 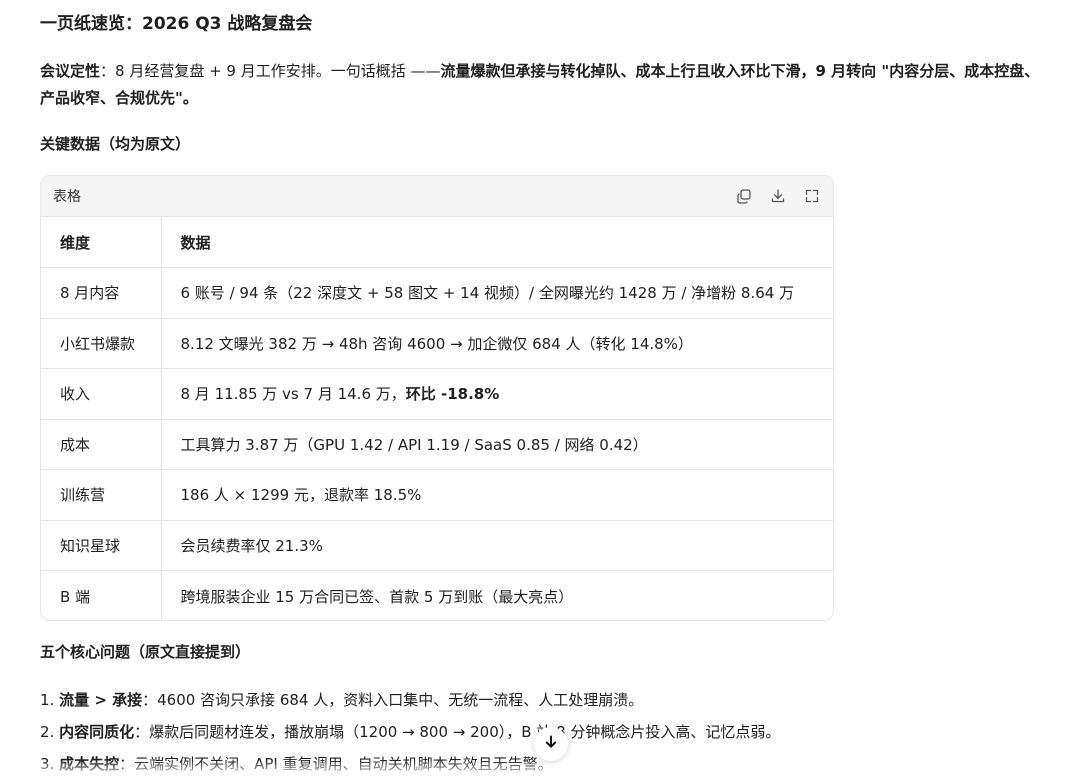 What do you see at coordinates (393, 700) in the screenshot?
I see `item-text: ：4600 咨询只承接 684 人，资料入口集中、无统一流程、人工处理崩溃。` at bounding box center [393, 700].